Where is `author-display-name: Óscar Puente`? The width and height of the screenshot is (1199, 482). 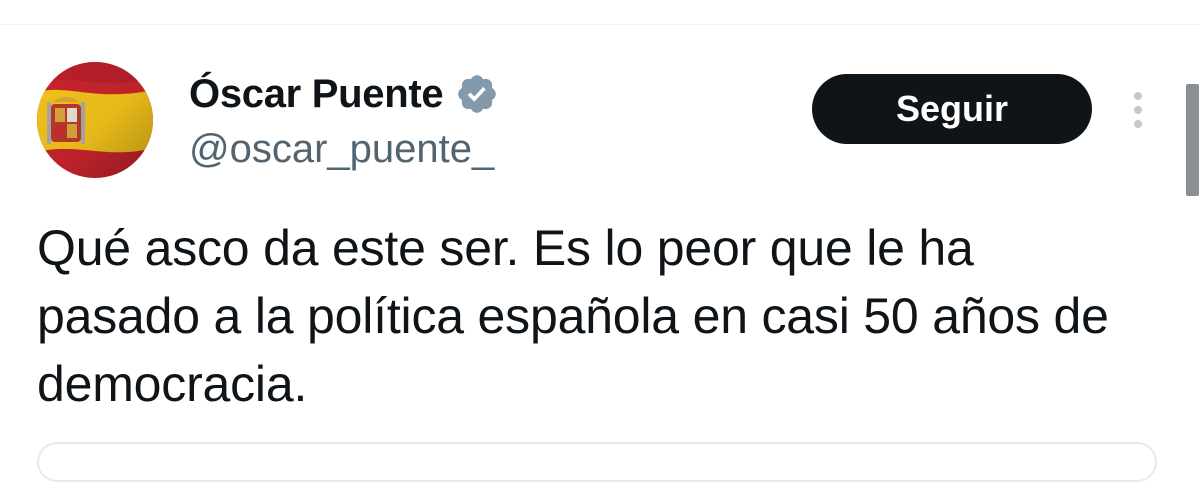 author-display-name: Óscar Puente is located at coordinates (316, 94).